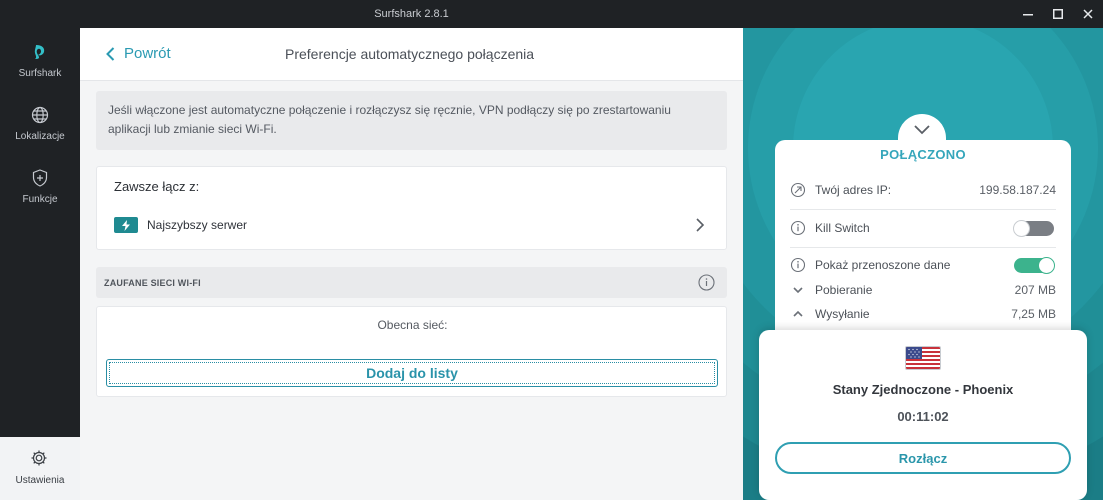 Image resolution: width=1103 pixels, height=500 pixels. Describe the element at coordinates (412, 325) in the screenshot. I see `current-network-label: Obecna sieć:` at that location.